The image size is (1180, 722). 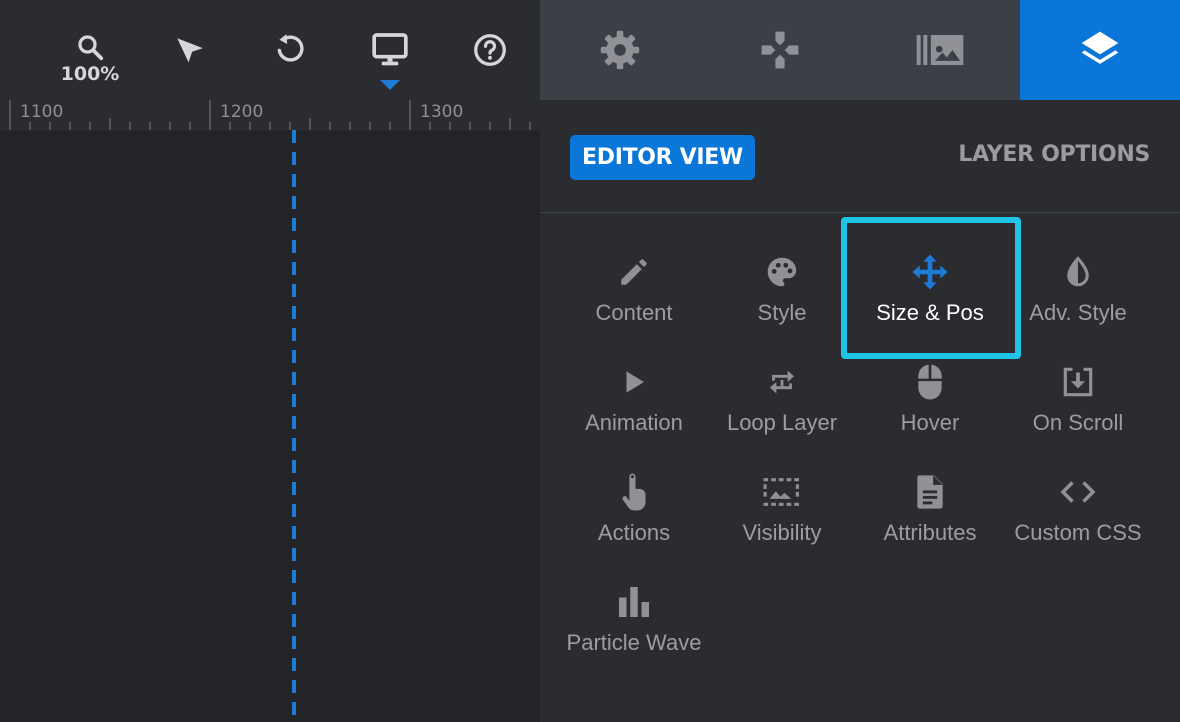 I want to click on option-custom-css: Custom CSS, so click(x=1078, y=529).